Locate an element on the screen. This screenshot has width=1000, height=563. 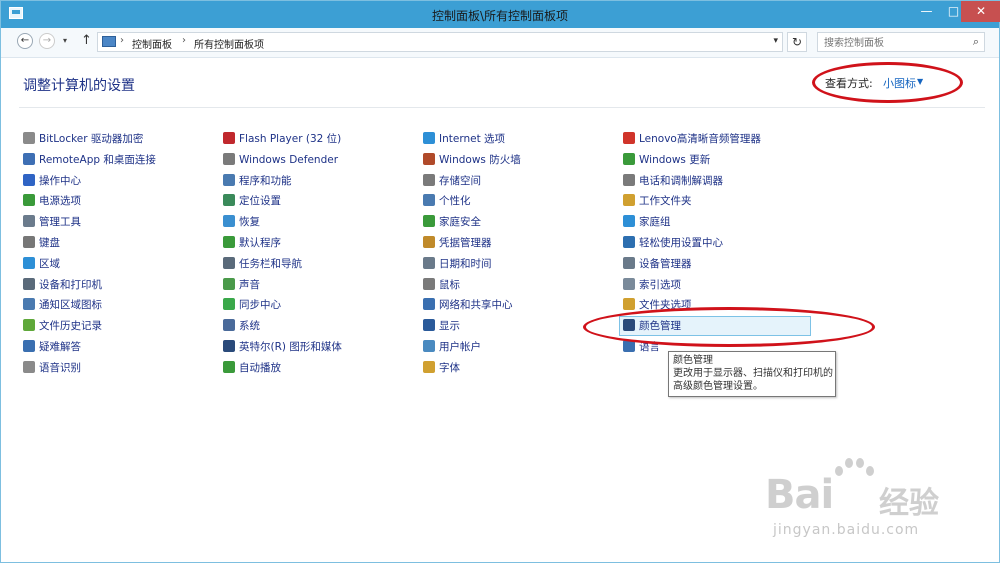
internet-options-icon is located at coordinates (429, 138).